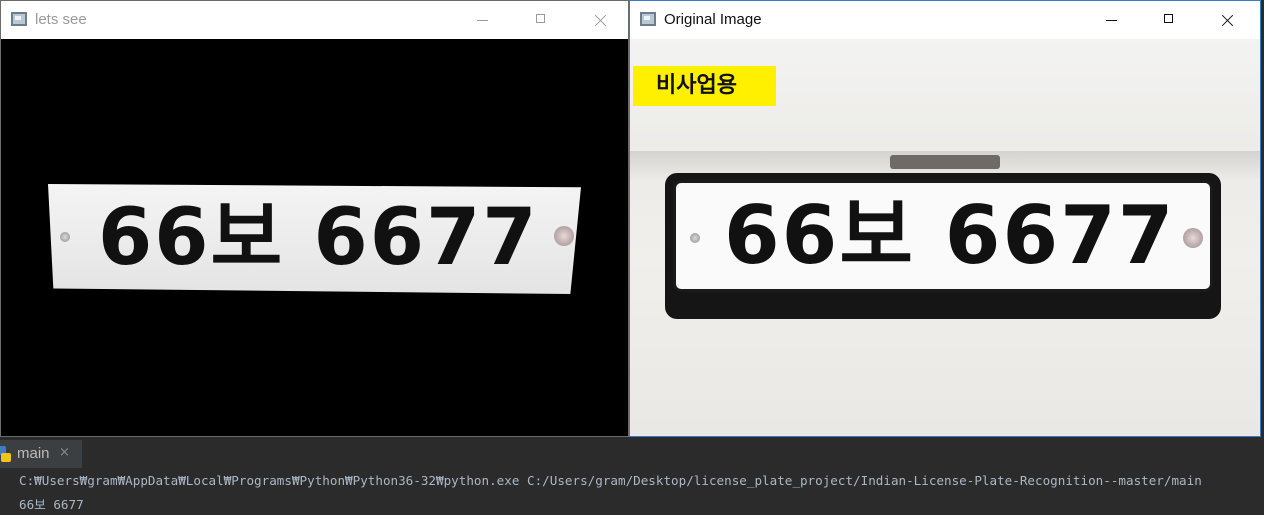 The image size is (1264, 515). What do you see at coordinates (945, 20) in the screenshot?
I see `titlebar: Original Image` at bounding box center [945, 20].